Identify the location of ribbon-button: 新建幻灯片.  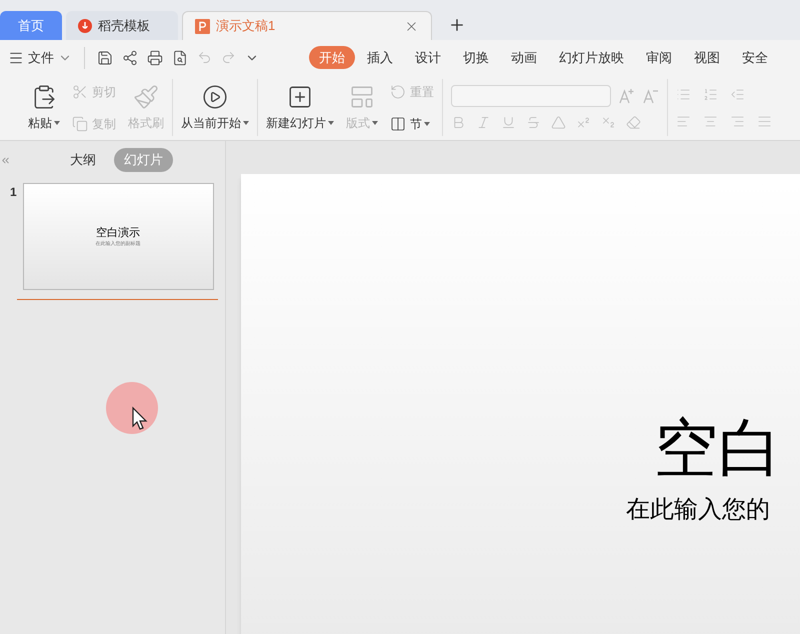
(300, 107).